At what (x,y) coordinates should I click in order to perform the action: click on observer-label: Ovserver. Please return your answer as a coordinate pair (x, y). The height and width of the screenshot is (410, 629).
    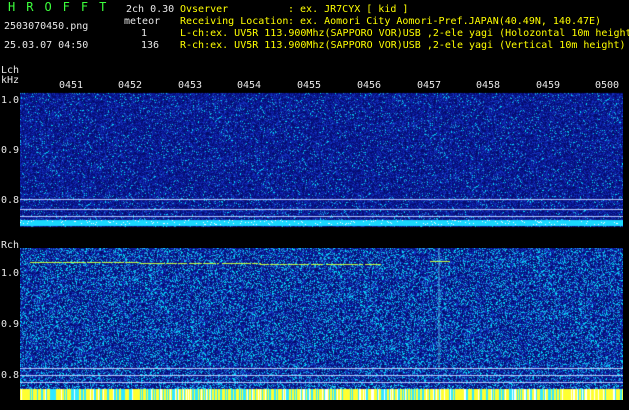
    Looking at the image, I should click on (204, 9).